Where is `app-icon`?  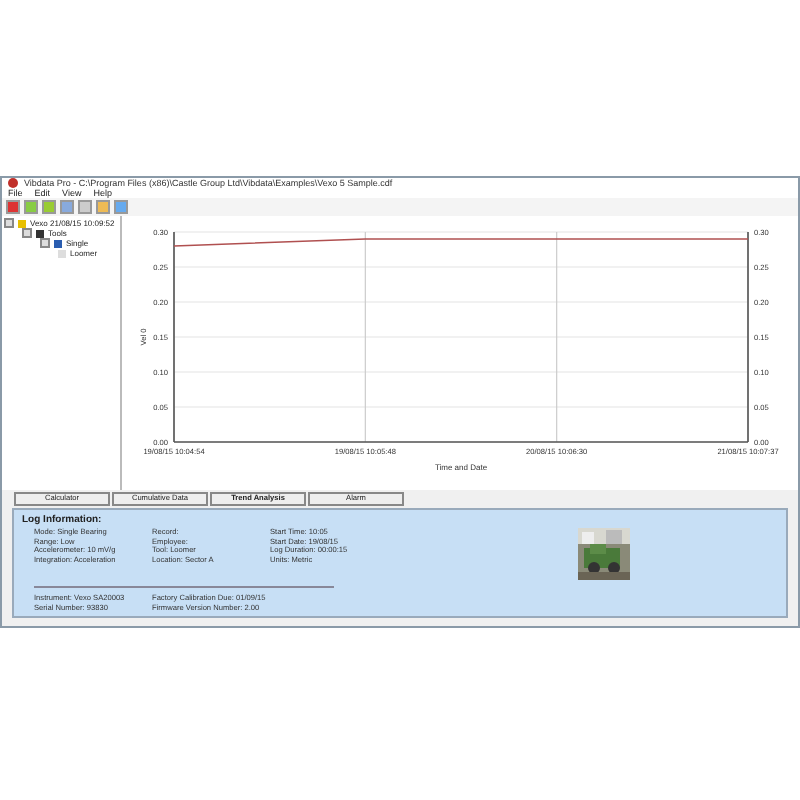 app-icon is located at coordinates (13, 183).